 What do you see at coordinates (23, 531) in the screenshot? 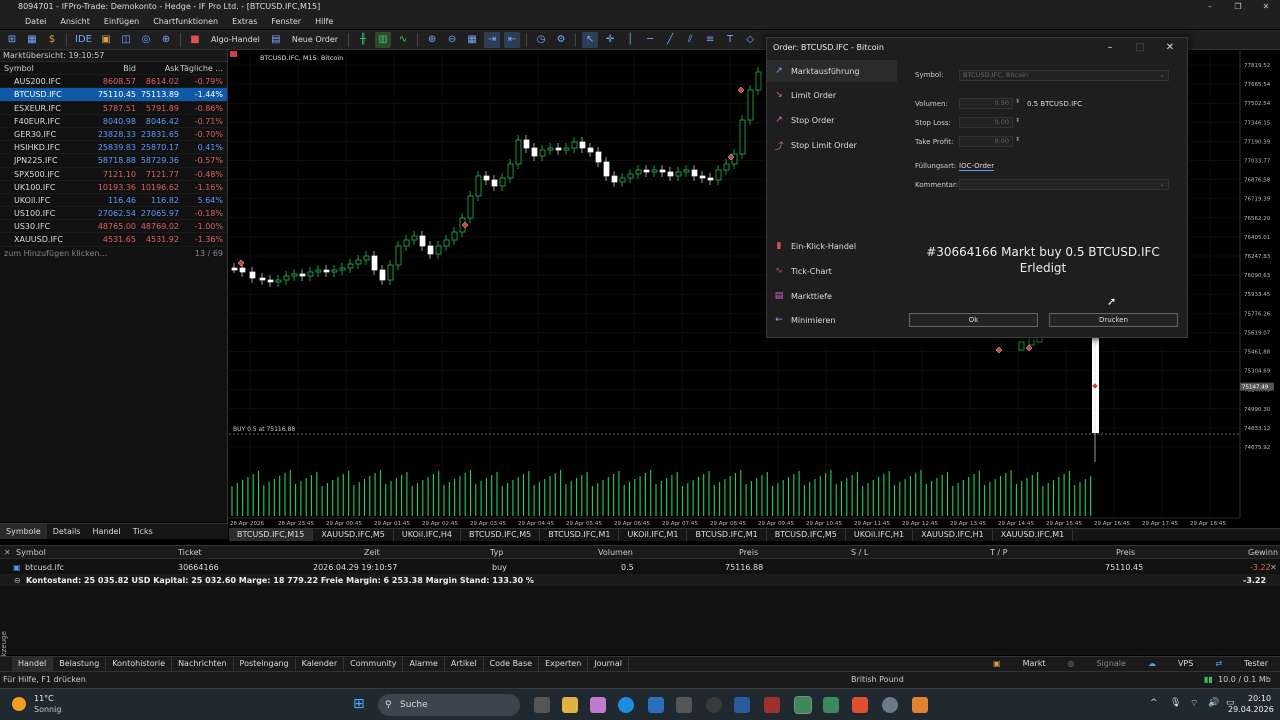
I see `tab-symbols: Symbole` at bounding box center [23, 531].